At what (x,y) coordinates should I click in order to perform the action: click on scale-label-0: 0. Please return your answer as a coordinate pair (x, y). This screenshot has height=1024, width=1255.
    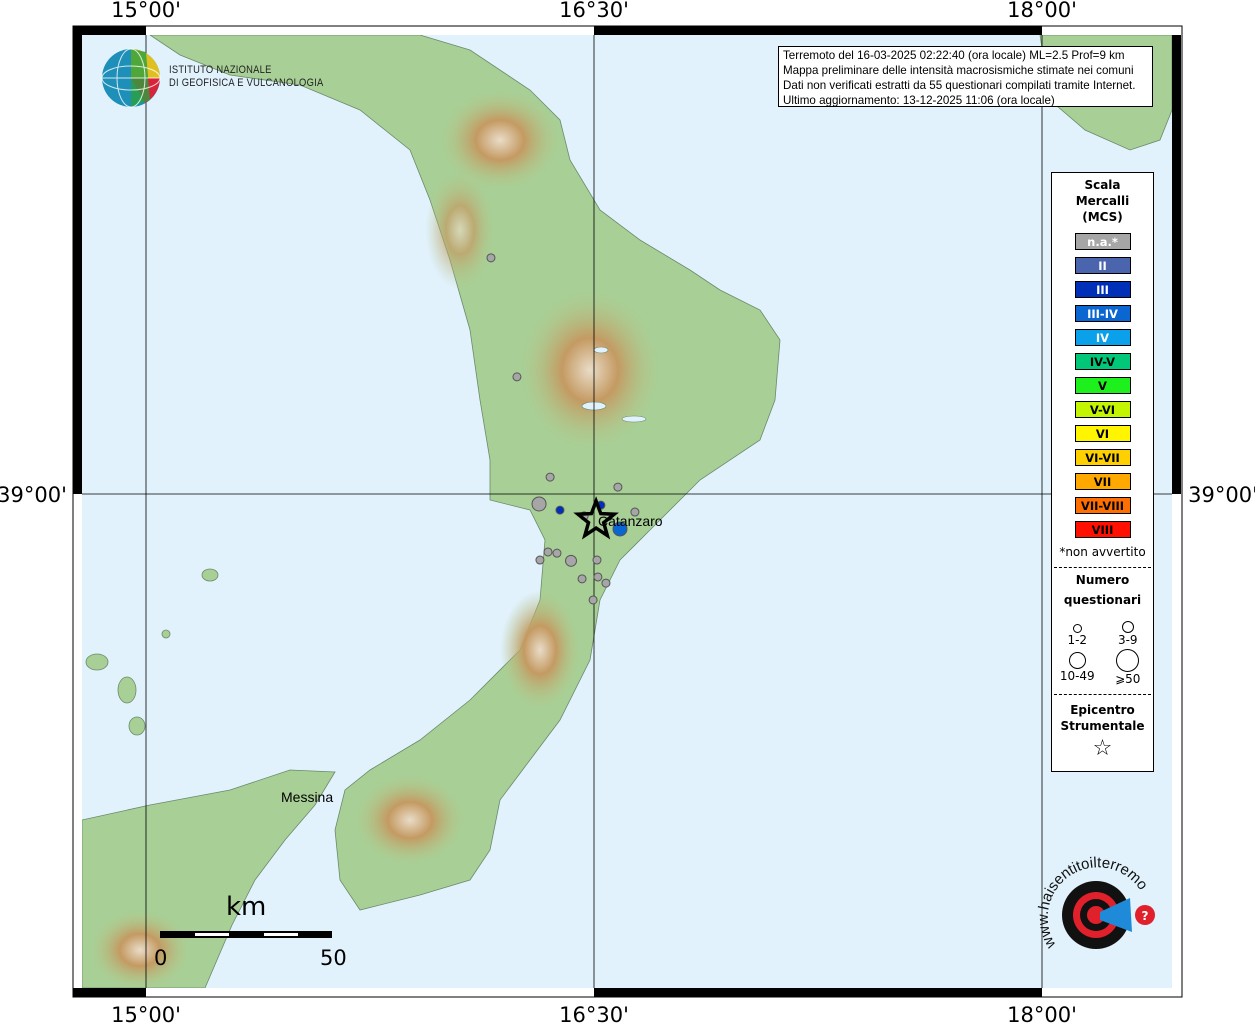
    Looking at the image, I should click on (160, 958).